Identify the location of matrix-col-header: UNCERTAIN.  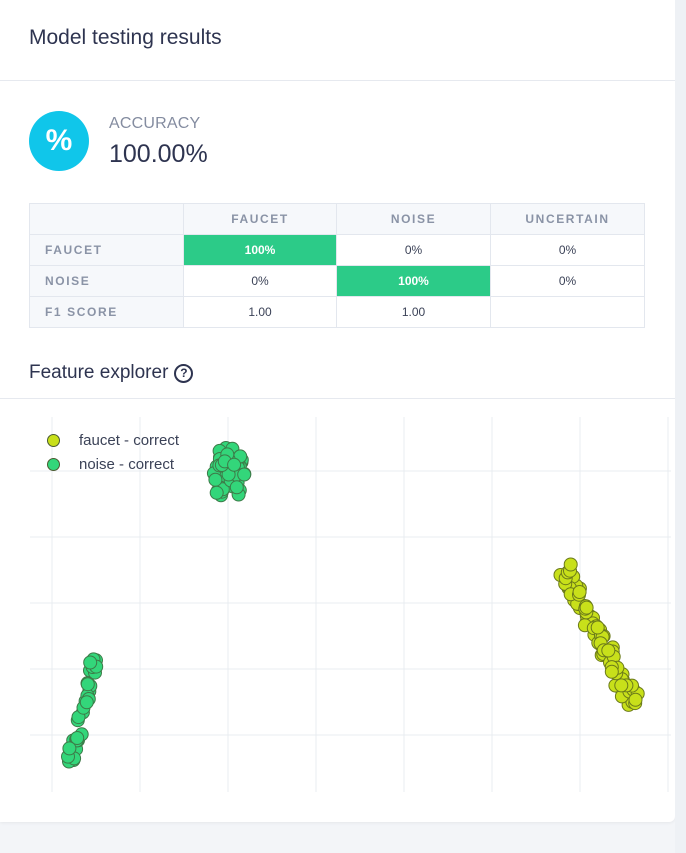
(567, 219).